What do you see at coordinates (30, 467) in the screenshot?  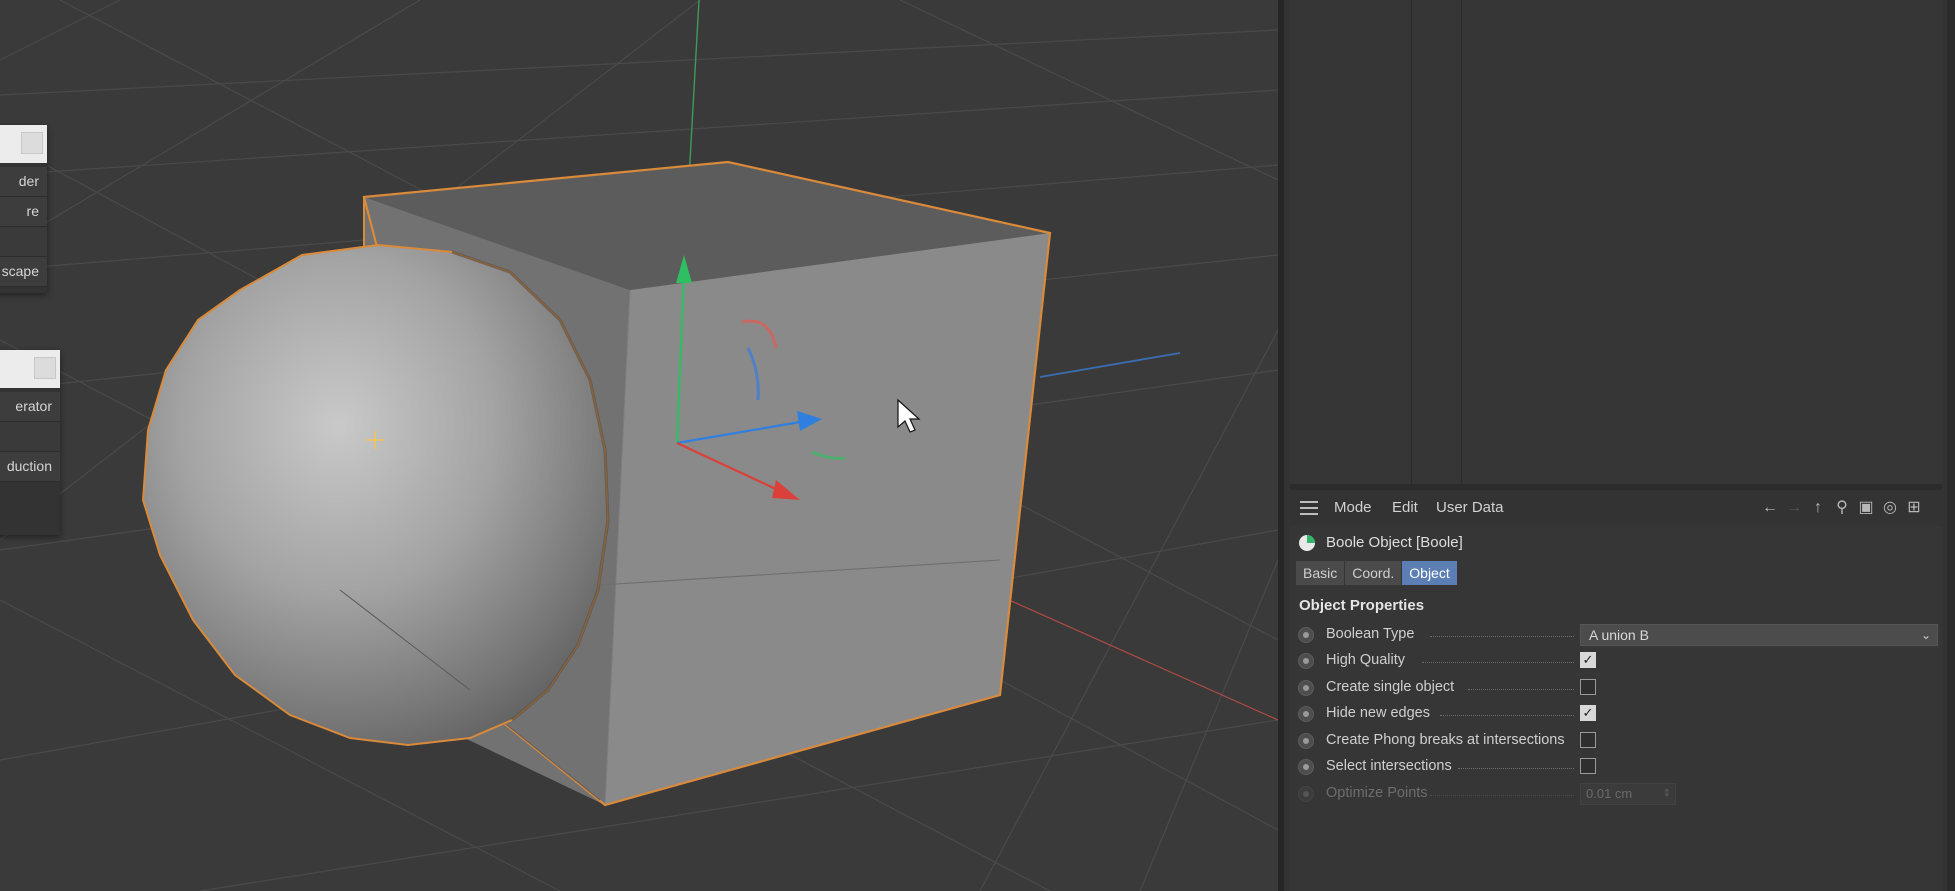 I see `menu-item: duction` at bounding box center [30, 467].